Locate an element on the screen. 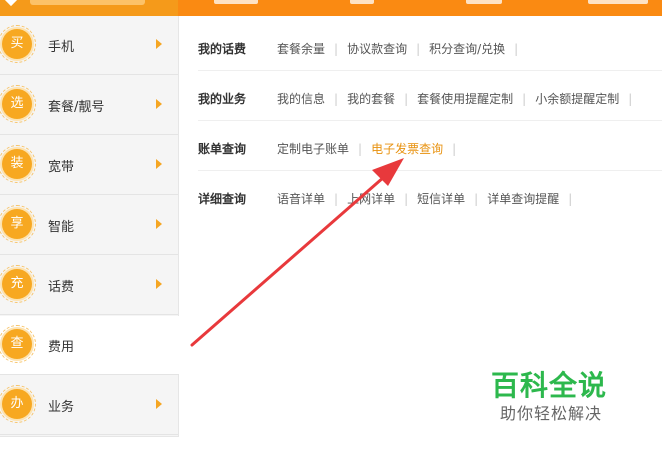  watermark-logo-subtitle: 助你轻松解决 is located at coordinates (551, 413).